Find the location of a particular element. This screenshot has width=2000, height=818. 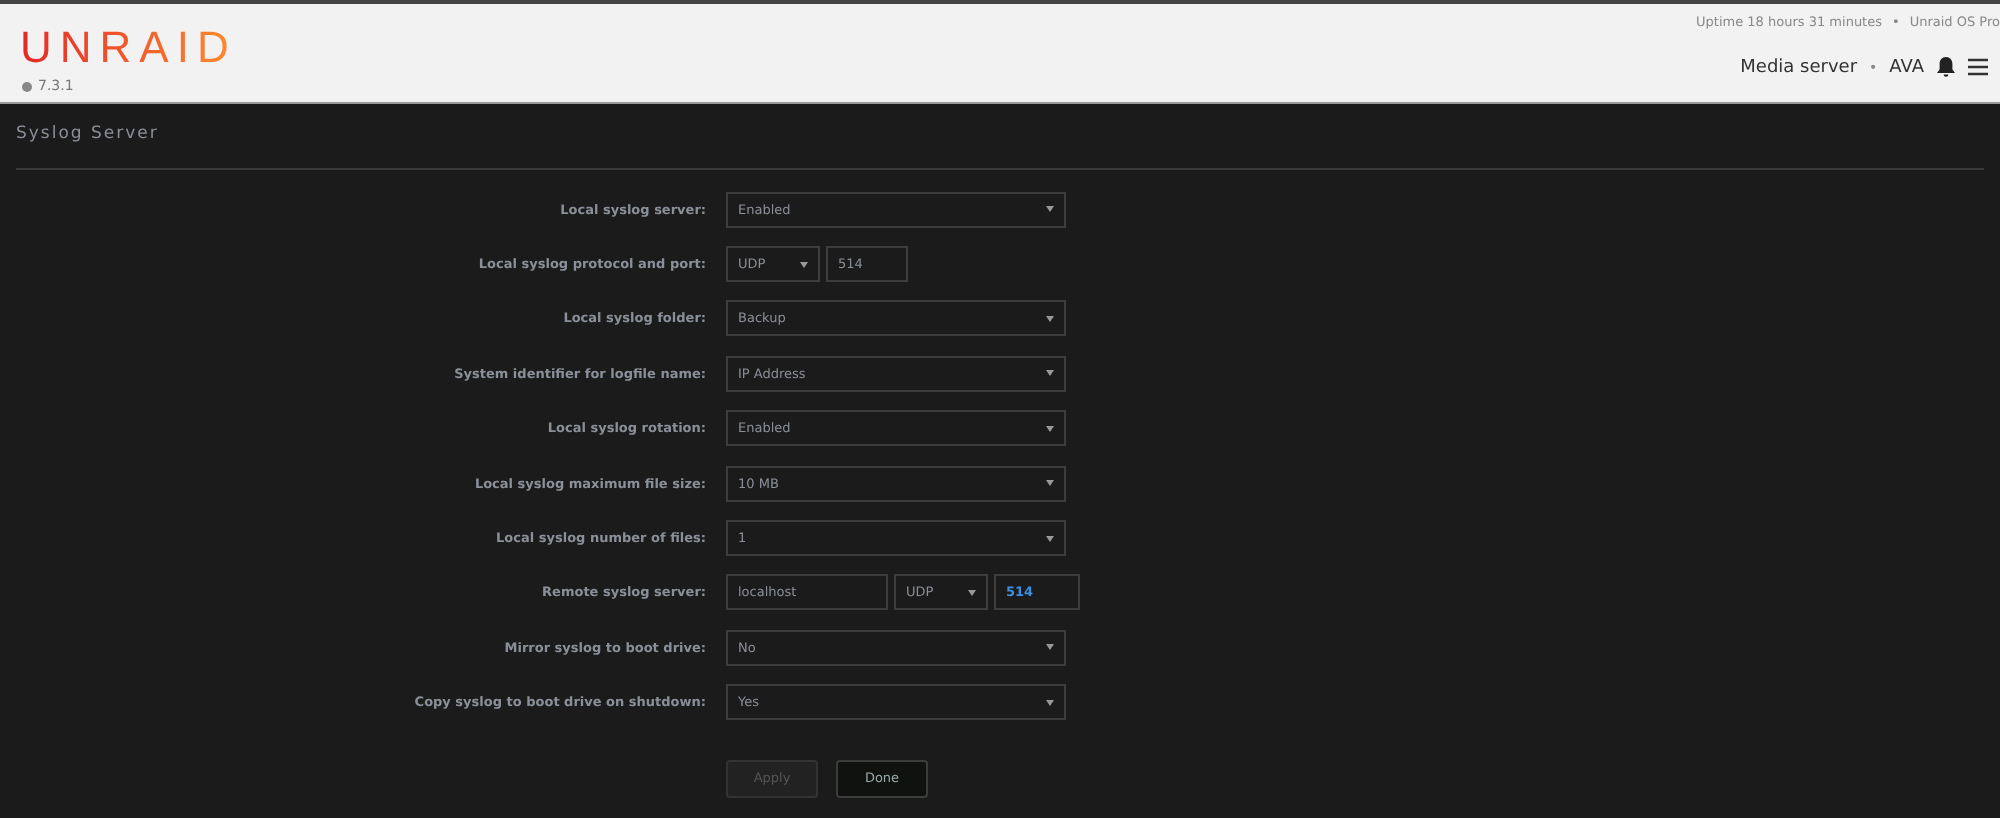

section-title: Syslog Server is located at coordinates (87, 136).